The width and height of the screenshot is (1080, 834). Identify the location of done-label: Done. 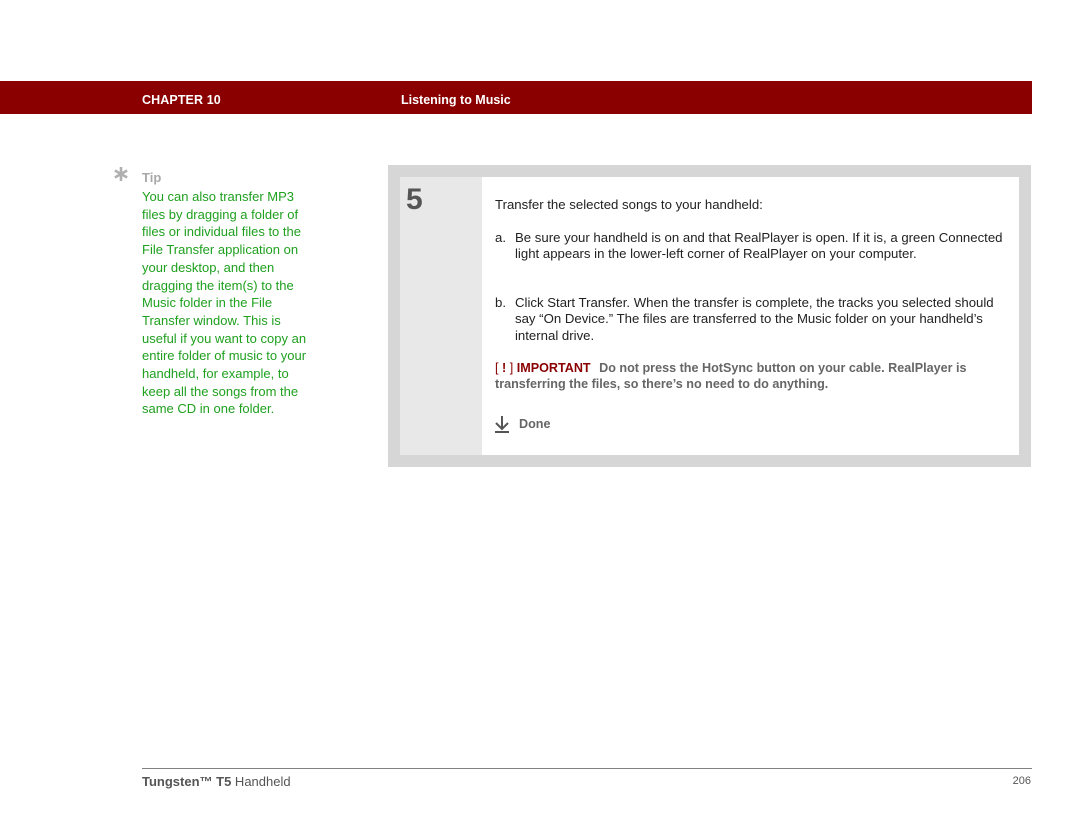
(535, 424).